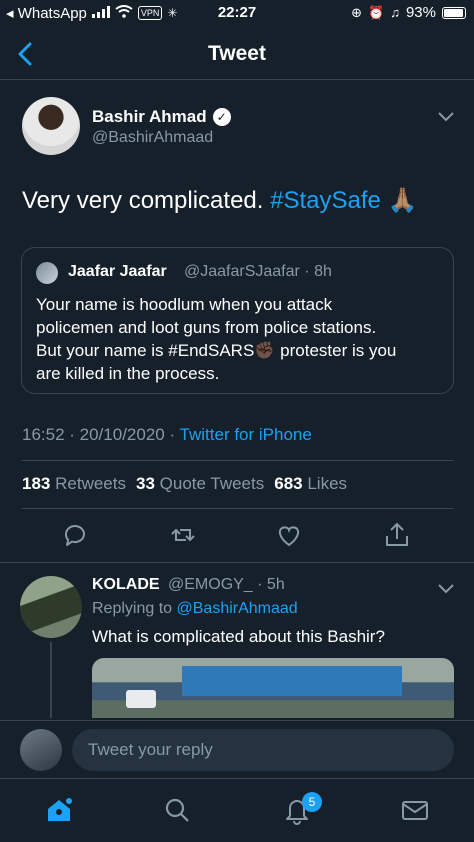  I want to click on tweet-author: Bashir Ahmad ✓ @BashirAhmaad, so click(238, 128).